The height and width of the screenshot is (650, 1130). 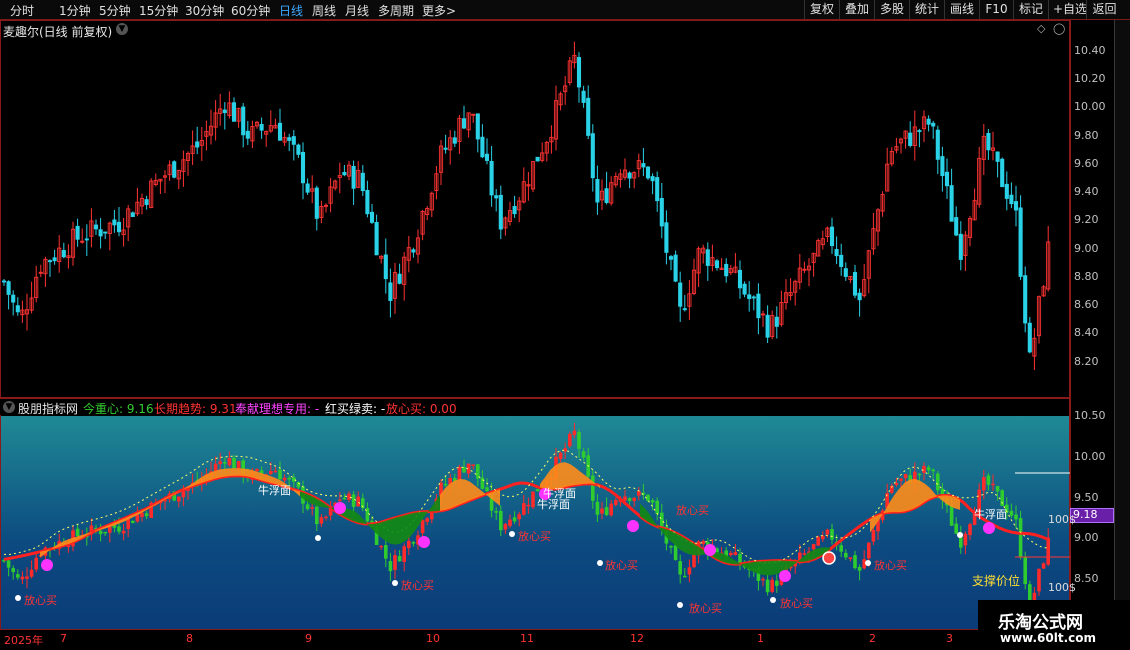 What do you see at coordinates (274, 490) in the screenshot?
I see `float-label: 牛浮面` at bounding box center [274, 490].